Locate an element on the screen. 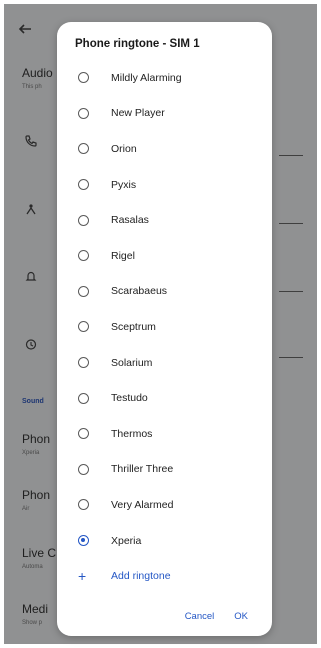  ringtone-label: Xperia is located at coordinates (126, 540).